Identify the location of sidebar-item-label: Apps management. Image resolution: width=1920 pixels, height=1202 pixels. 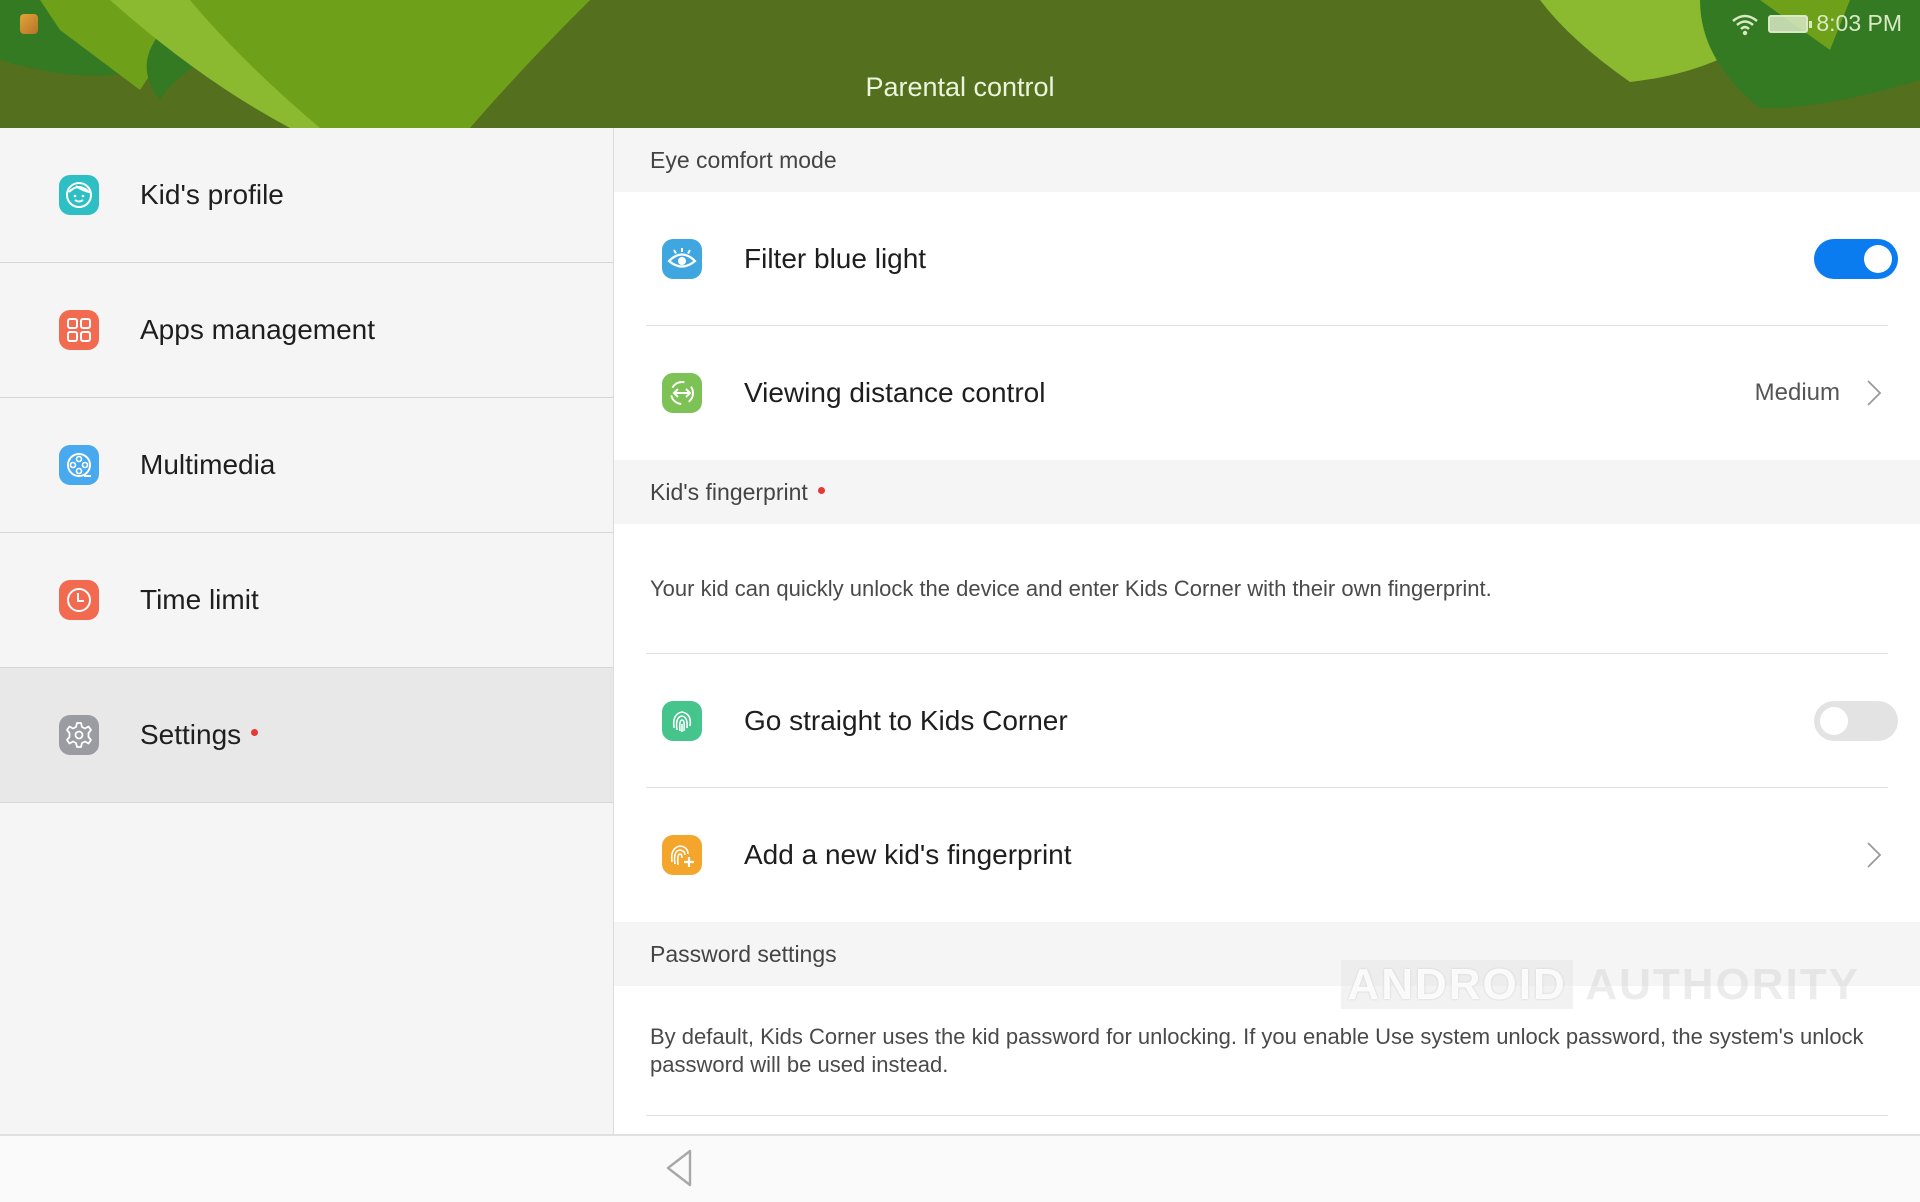
(258, 329).